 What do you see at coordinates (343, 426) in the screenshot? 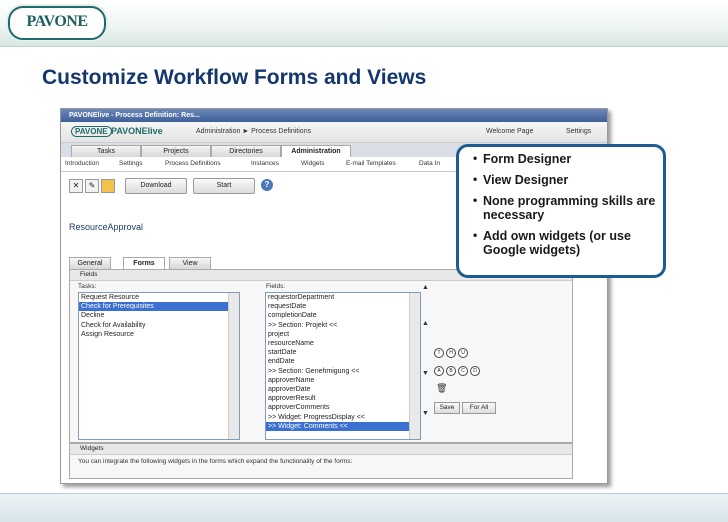
I see `list-item: >> Widget: Comments <<` at bounding box center [343, 426].